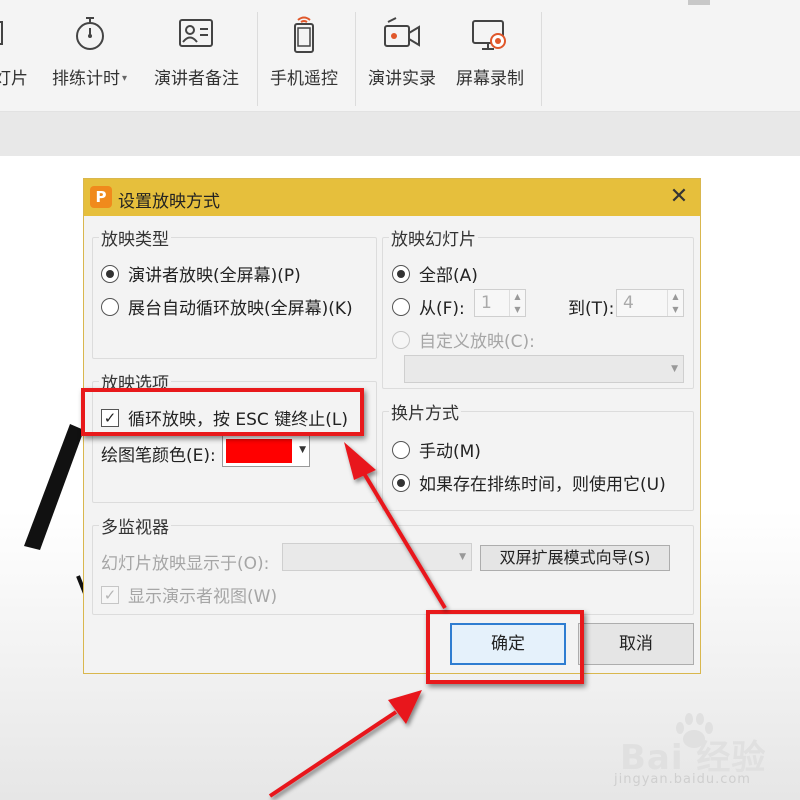 The image size is (800, 800). Describe the element at coordinates (357, 620) in the screenshot. I see `annotation-arrows` at that location.